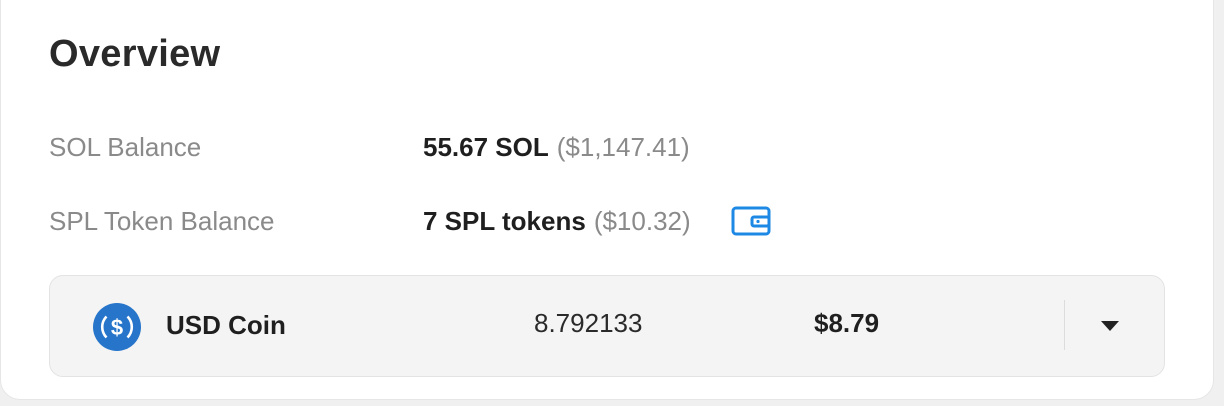 The width and height of the screenshot is (1224, 406). Describe the element at coordinates (162, 220) in the screenshot. I see `spl-balance-label: SPL Token Balance` at that location.